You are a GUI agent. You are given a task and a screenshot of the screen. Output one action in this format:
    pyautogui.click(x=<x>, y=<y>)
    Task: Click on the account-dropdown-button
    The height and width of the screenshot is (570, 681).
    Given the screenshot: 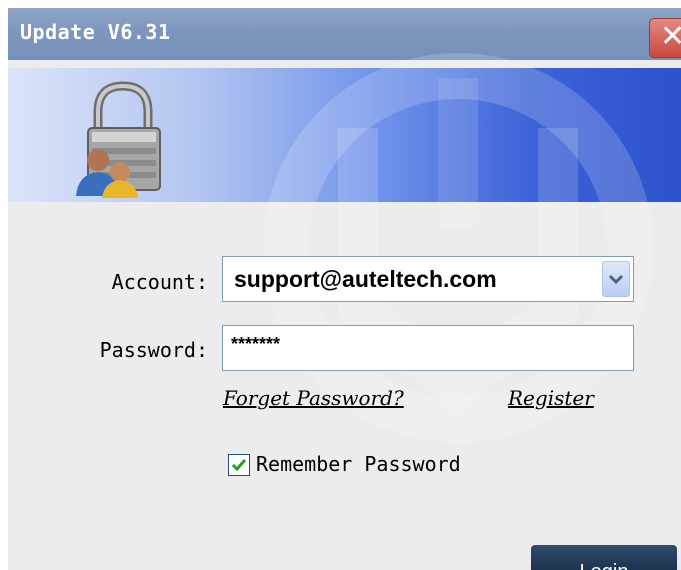 What is the action you would take?
    pyautogui.click(x=616, y=279)
    